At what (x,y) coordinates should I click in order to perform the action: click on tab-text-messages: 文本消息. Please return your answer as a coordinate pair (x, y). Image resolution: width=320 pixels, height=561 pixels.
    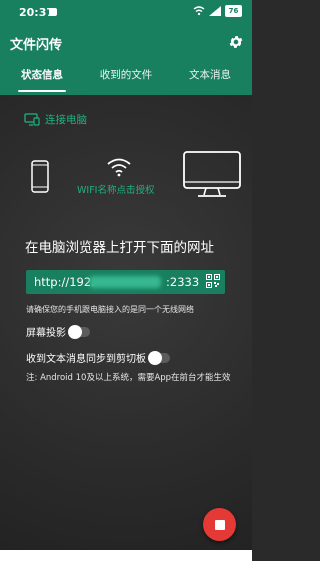
    Looking at the image, I should click on (210, 77).